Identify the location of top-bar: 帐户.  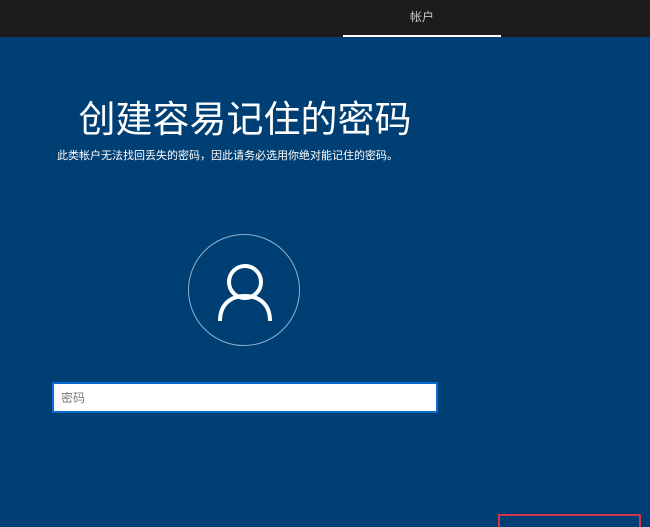
(325, 18).